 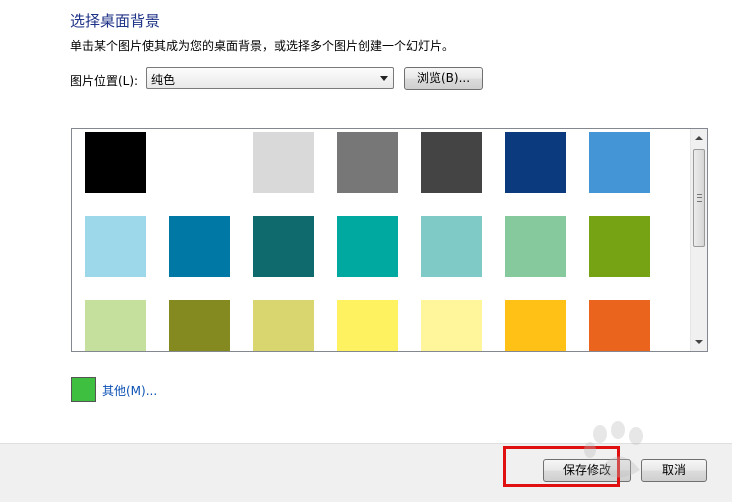 What do you see at coordinates (163, 80) in the screenshot?
I see `picture-location-value: 纯色` at bounding box center [163, 80].